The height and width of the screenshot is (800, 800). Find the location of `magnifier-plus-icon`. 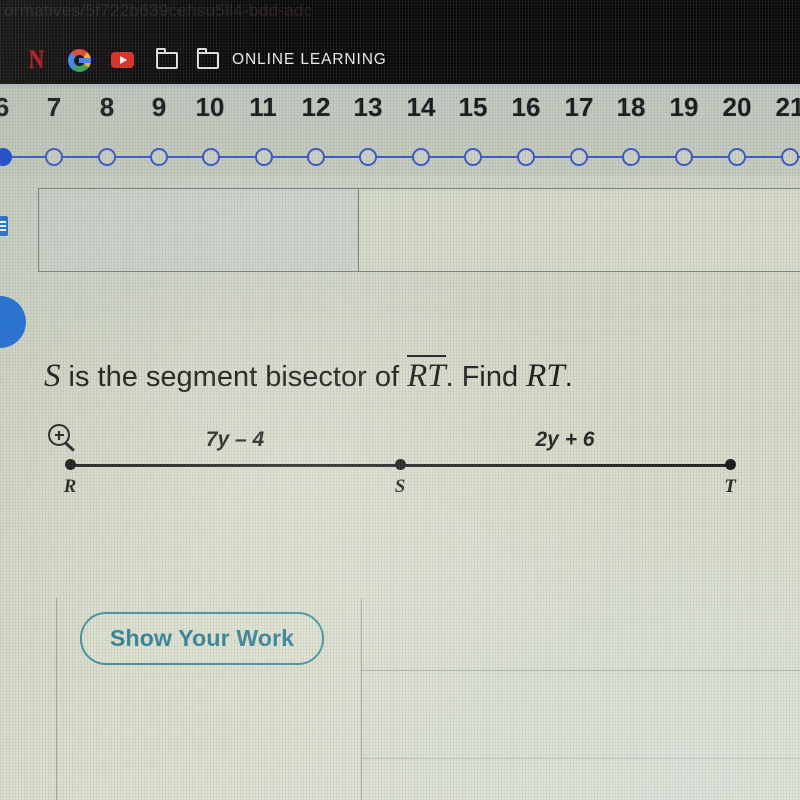

magnifier-plus-icon is located at coordinates (63, 439).